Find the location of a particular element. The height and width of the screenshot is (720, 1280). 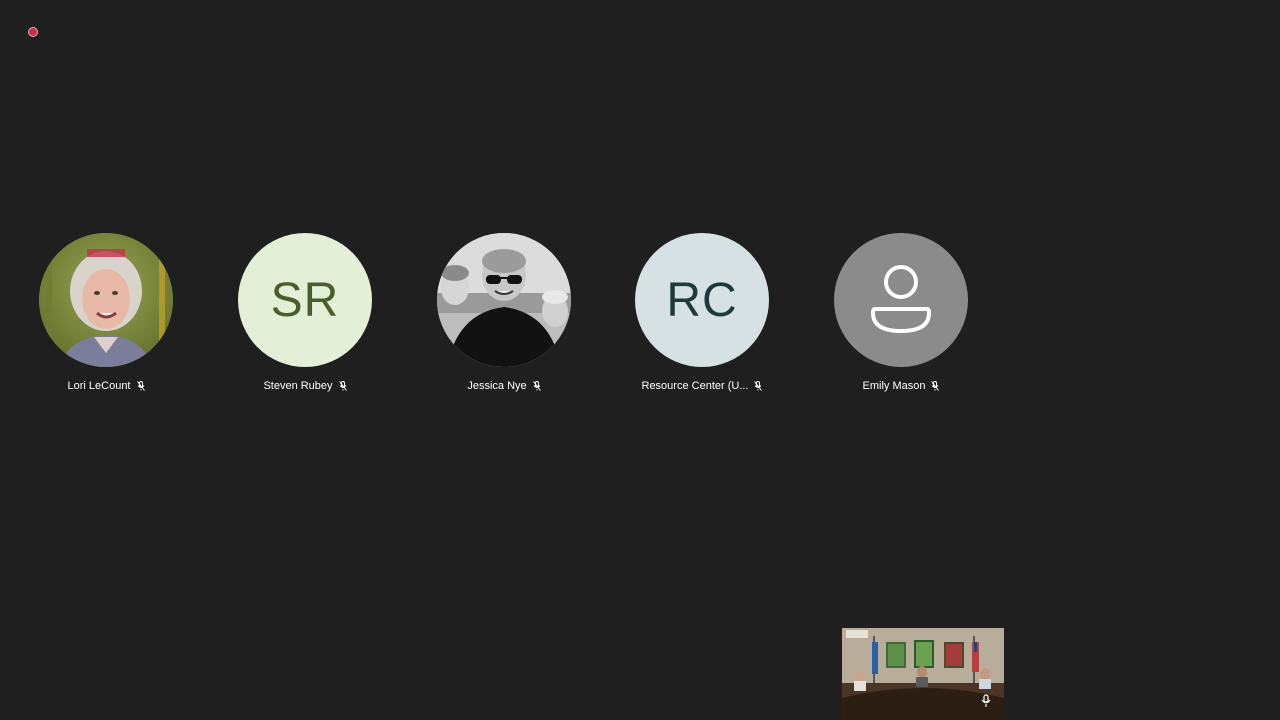

participant-name-row: Lori LeCount is located at coordinates (106, 386).